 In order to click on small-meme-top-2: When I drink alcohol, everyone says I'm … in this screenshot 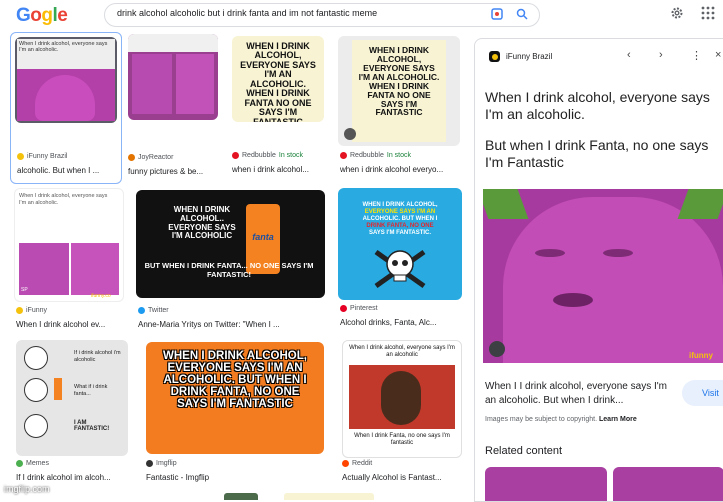, I will do `click(63, 199)`.